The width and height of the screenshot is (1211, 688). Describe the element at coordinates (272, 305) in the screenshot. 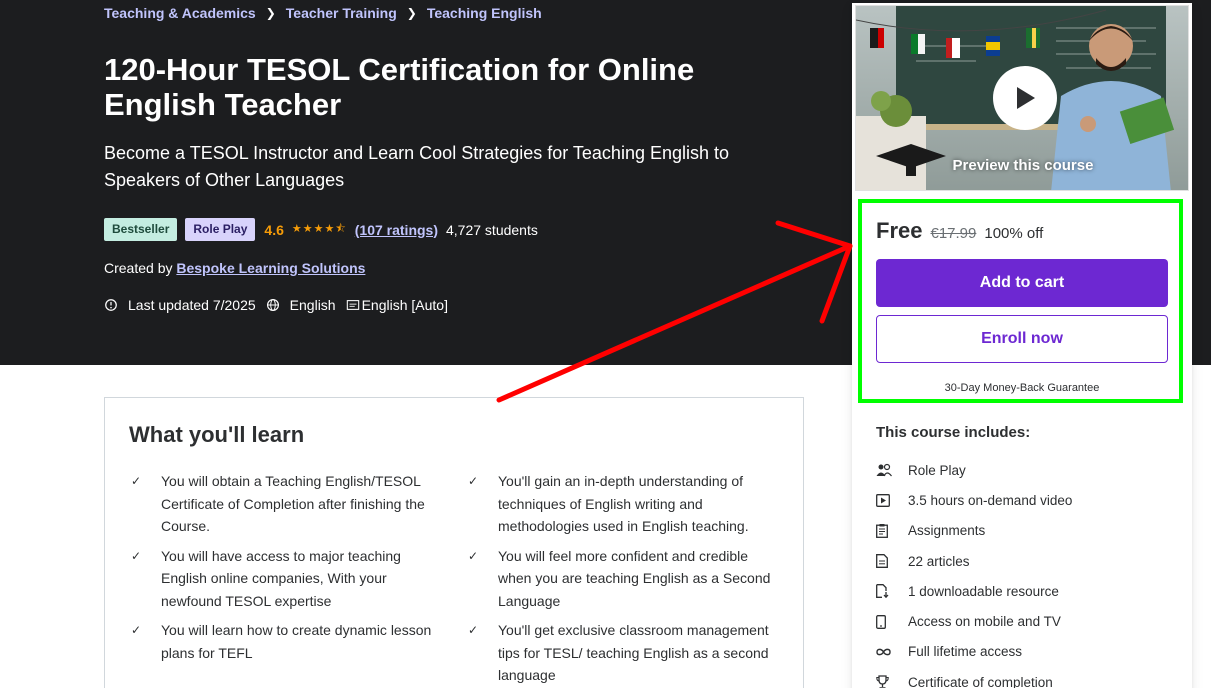

I see `globe-icon` at that location.